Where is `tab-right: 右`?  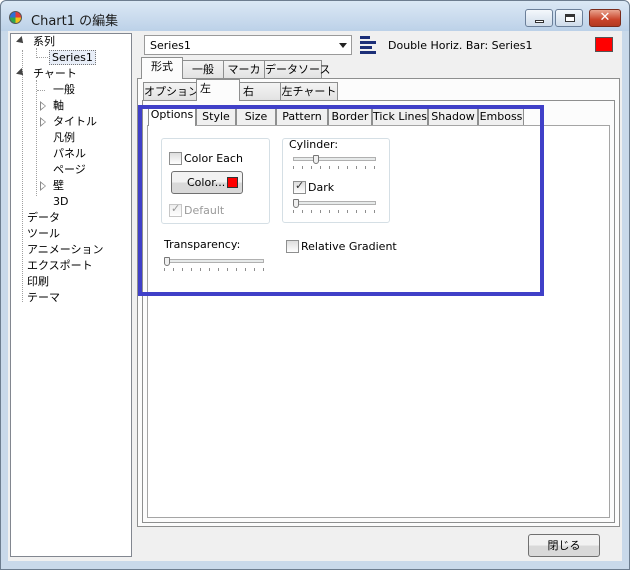
tab-right: 右 is located at coordinates (260, 91).